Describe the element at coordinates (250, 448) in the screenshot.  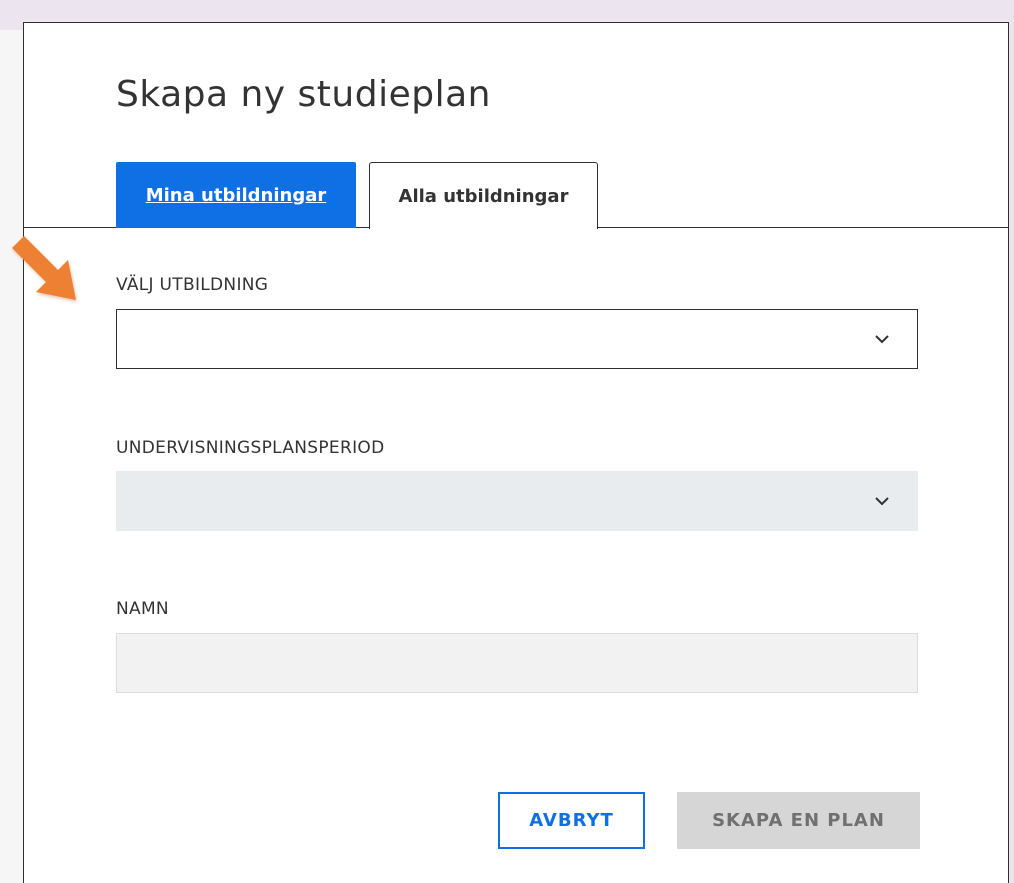
I see `period-select-label: UNDERVISNINGSPLANSPERIOD` at that location.